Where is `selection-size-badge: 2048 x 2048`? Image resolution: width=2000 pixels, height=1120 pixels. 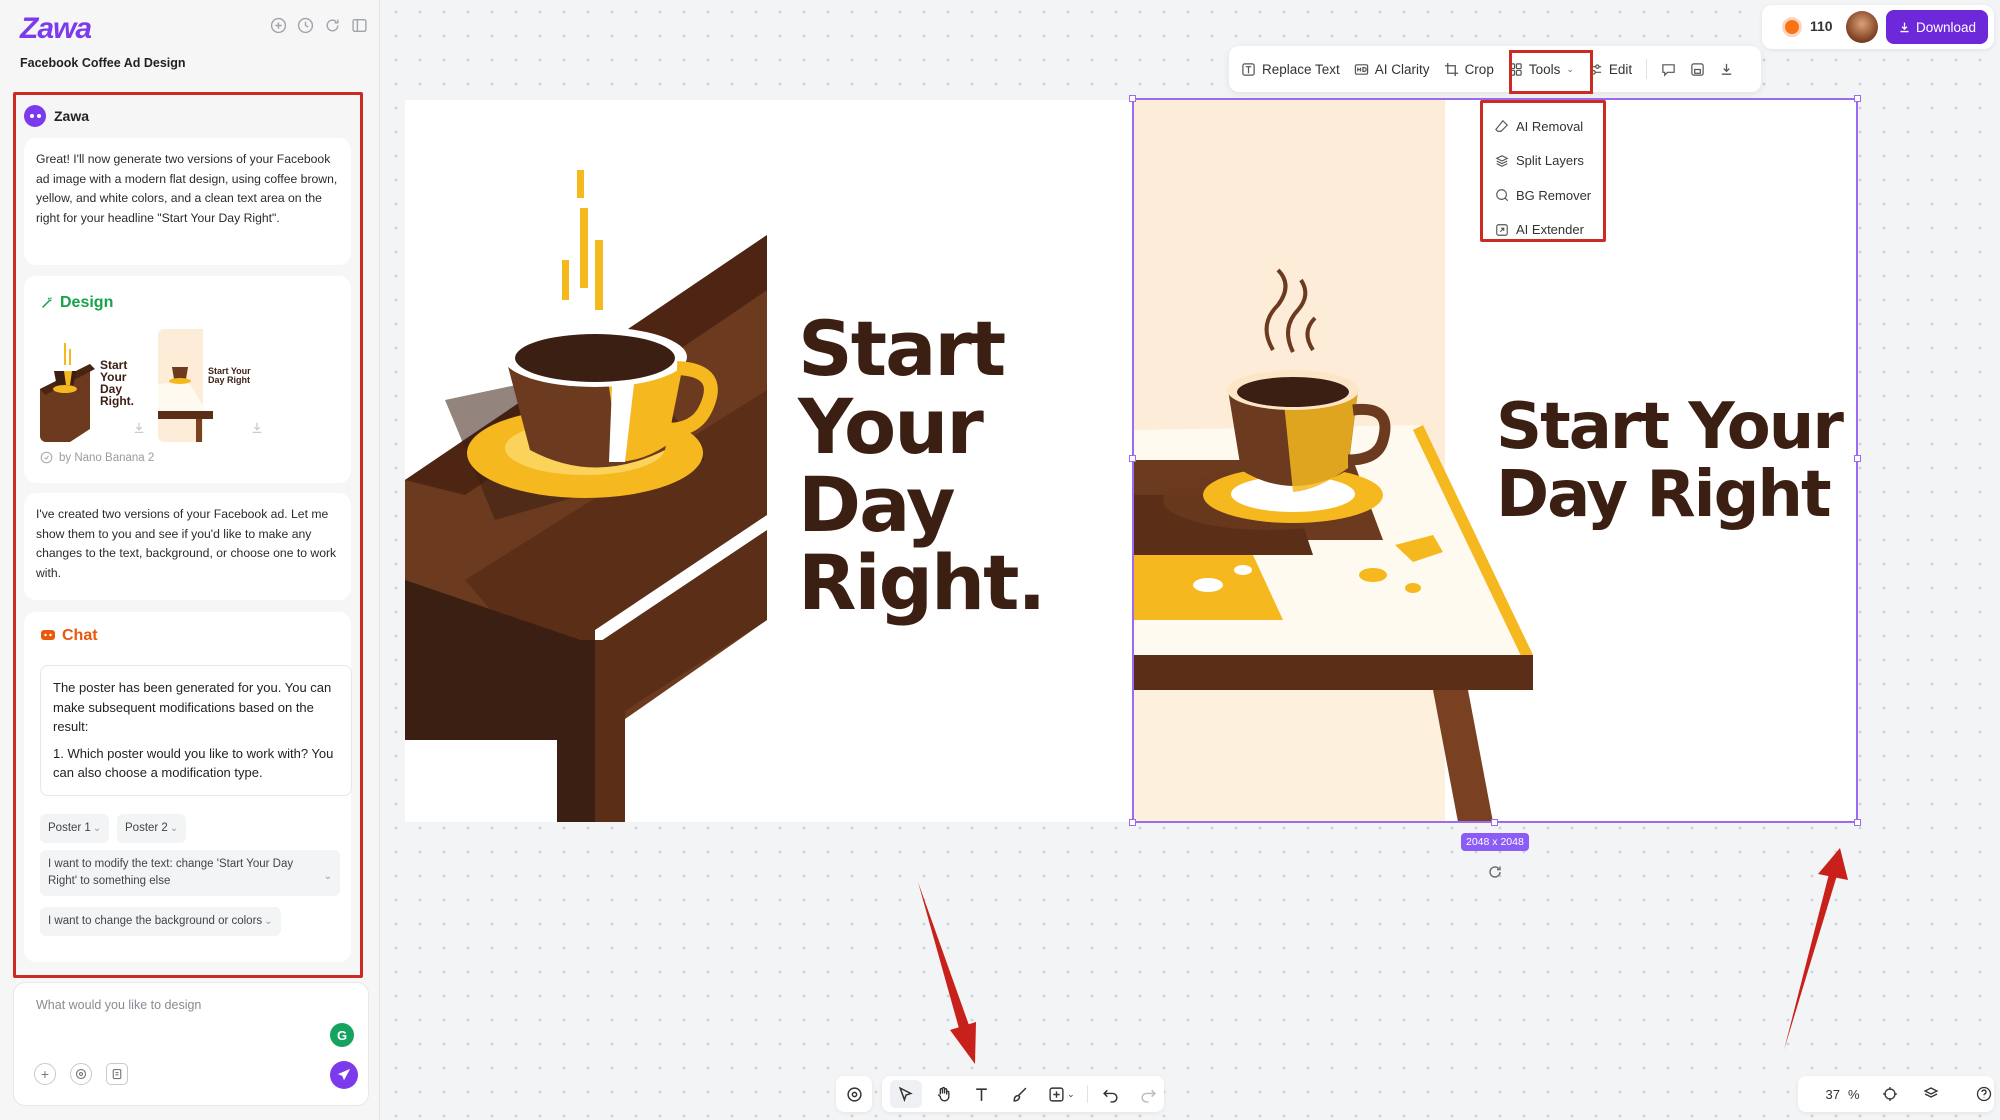 selection-size-badge: 2048 x 2048 is located at coordinates (1495, 842).